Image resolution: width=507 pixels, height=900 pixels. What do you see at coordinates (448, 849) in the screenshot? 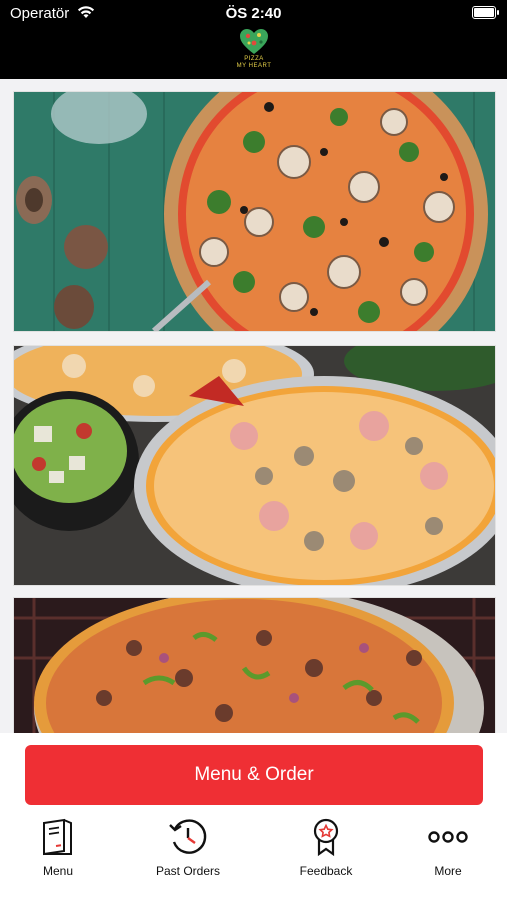
I see `tab-more: More` at bounding box center [448, 849].